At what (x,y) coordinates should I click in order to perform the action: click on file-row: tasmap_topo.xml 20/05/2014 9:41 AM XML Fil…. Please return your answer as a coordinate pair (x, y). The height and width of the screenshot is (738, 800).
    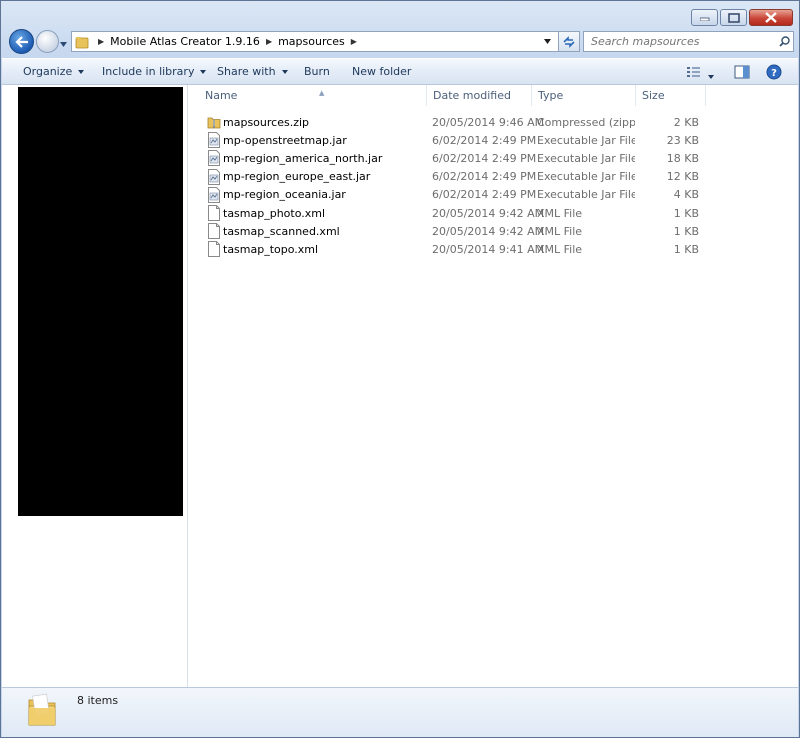
    Looking at the image, I should click on (493, 249).